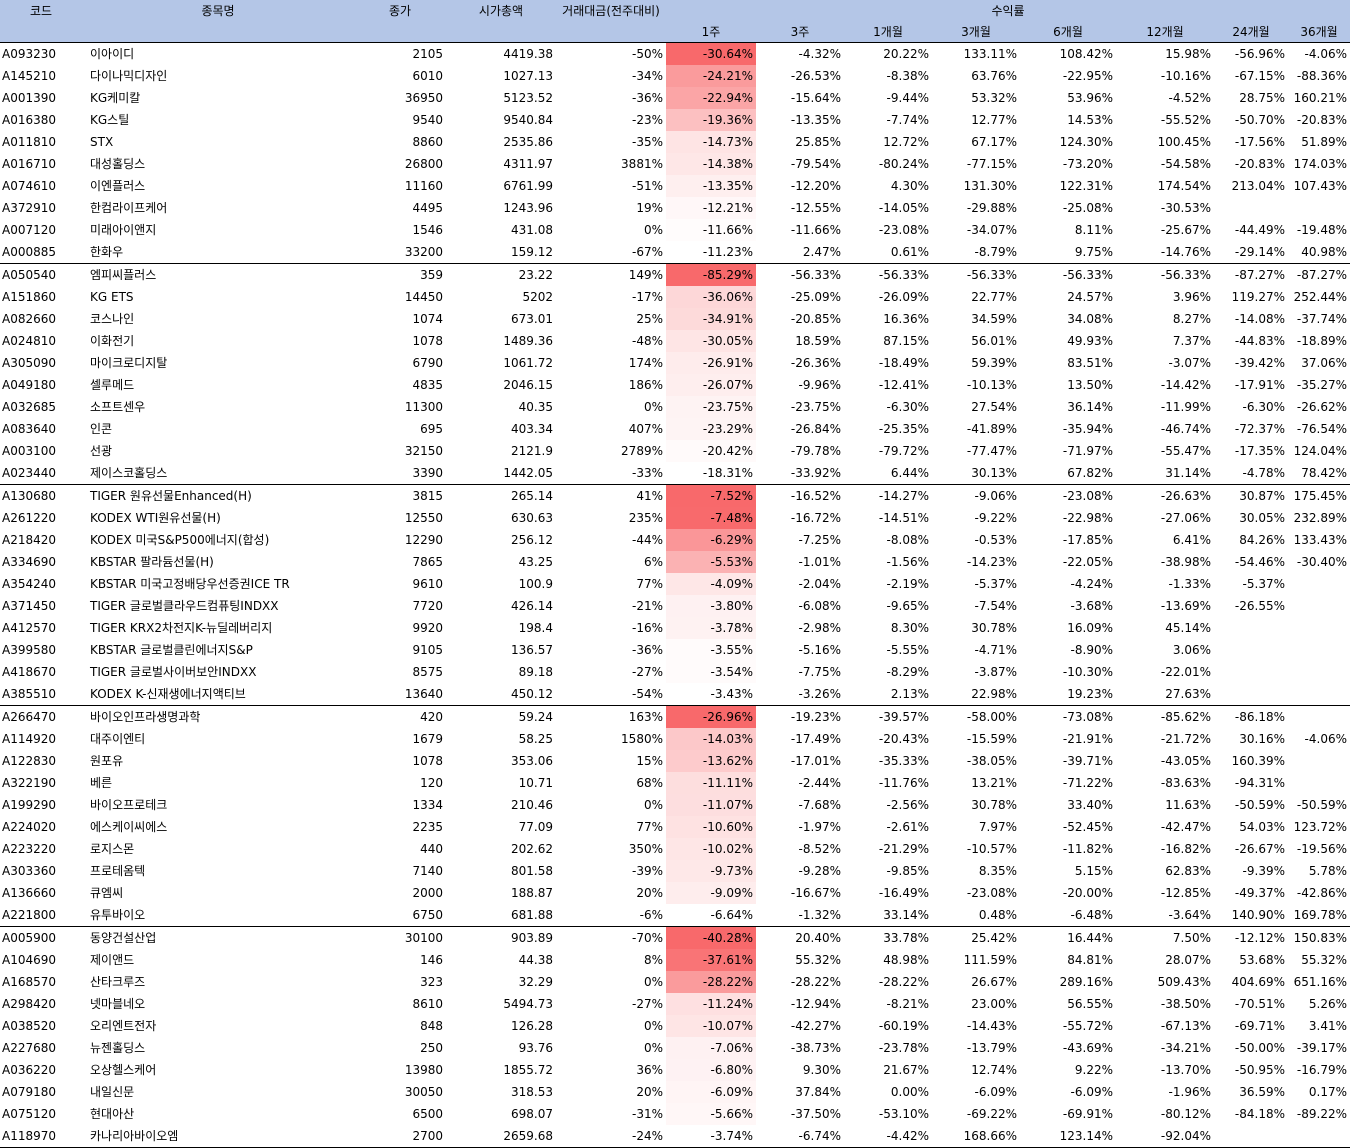  What do you see at coordinates (800, 716) in the screenshot?
I see `return-3w-cell: -19.23%` at bounding box center [800, 716].